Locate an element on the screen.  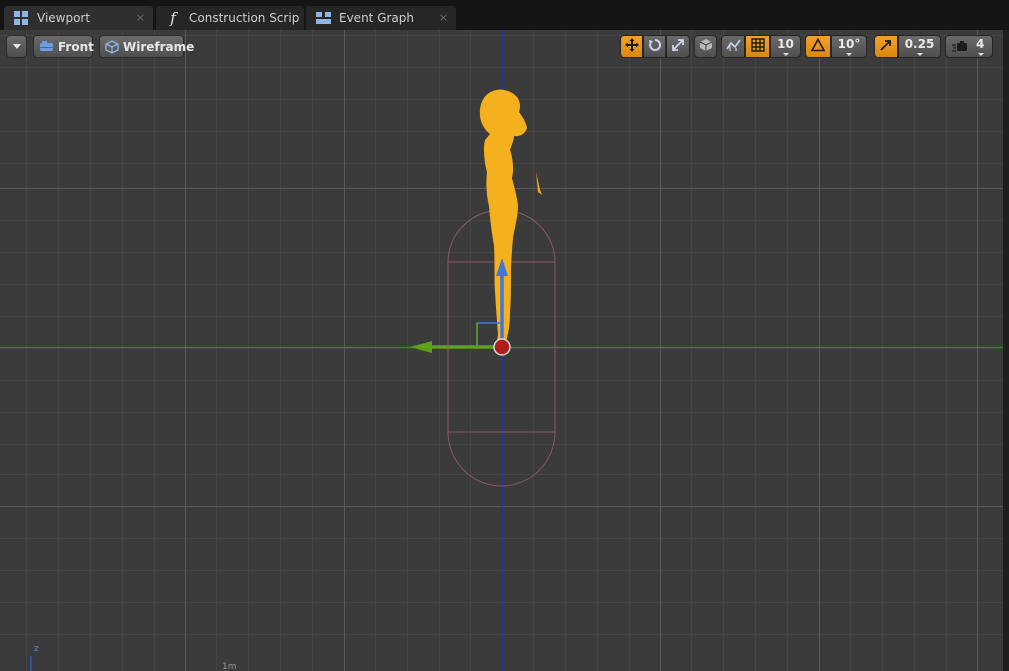
rotate-icon is located at coordinates (655, 46).